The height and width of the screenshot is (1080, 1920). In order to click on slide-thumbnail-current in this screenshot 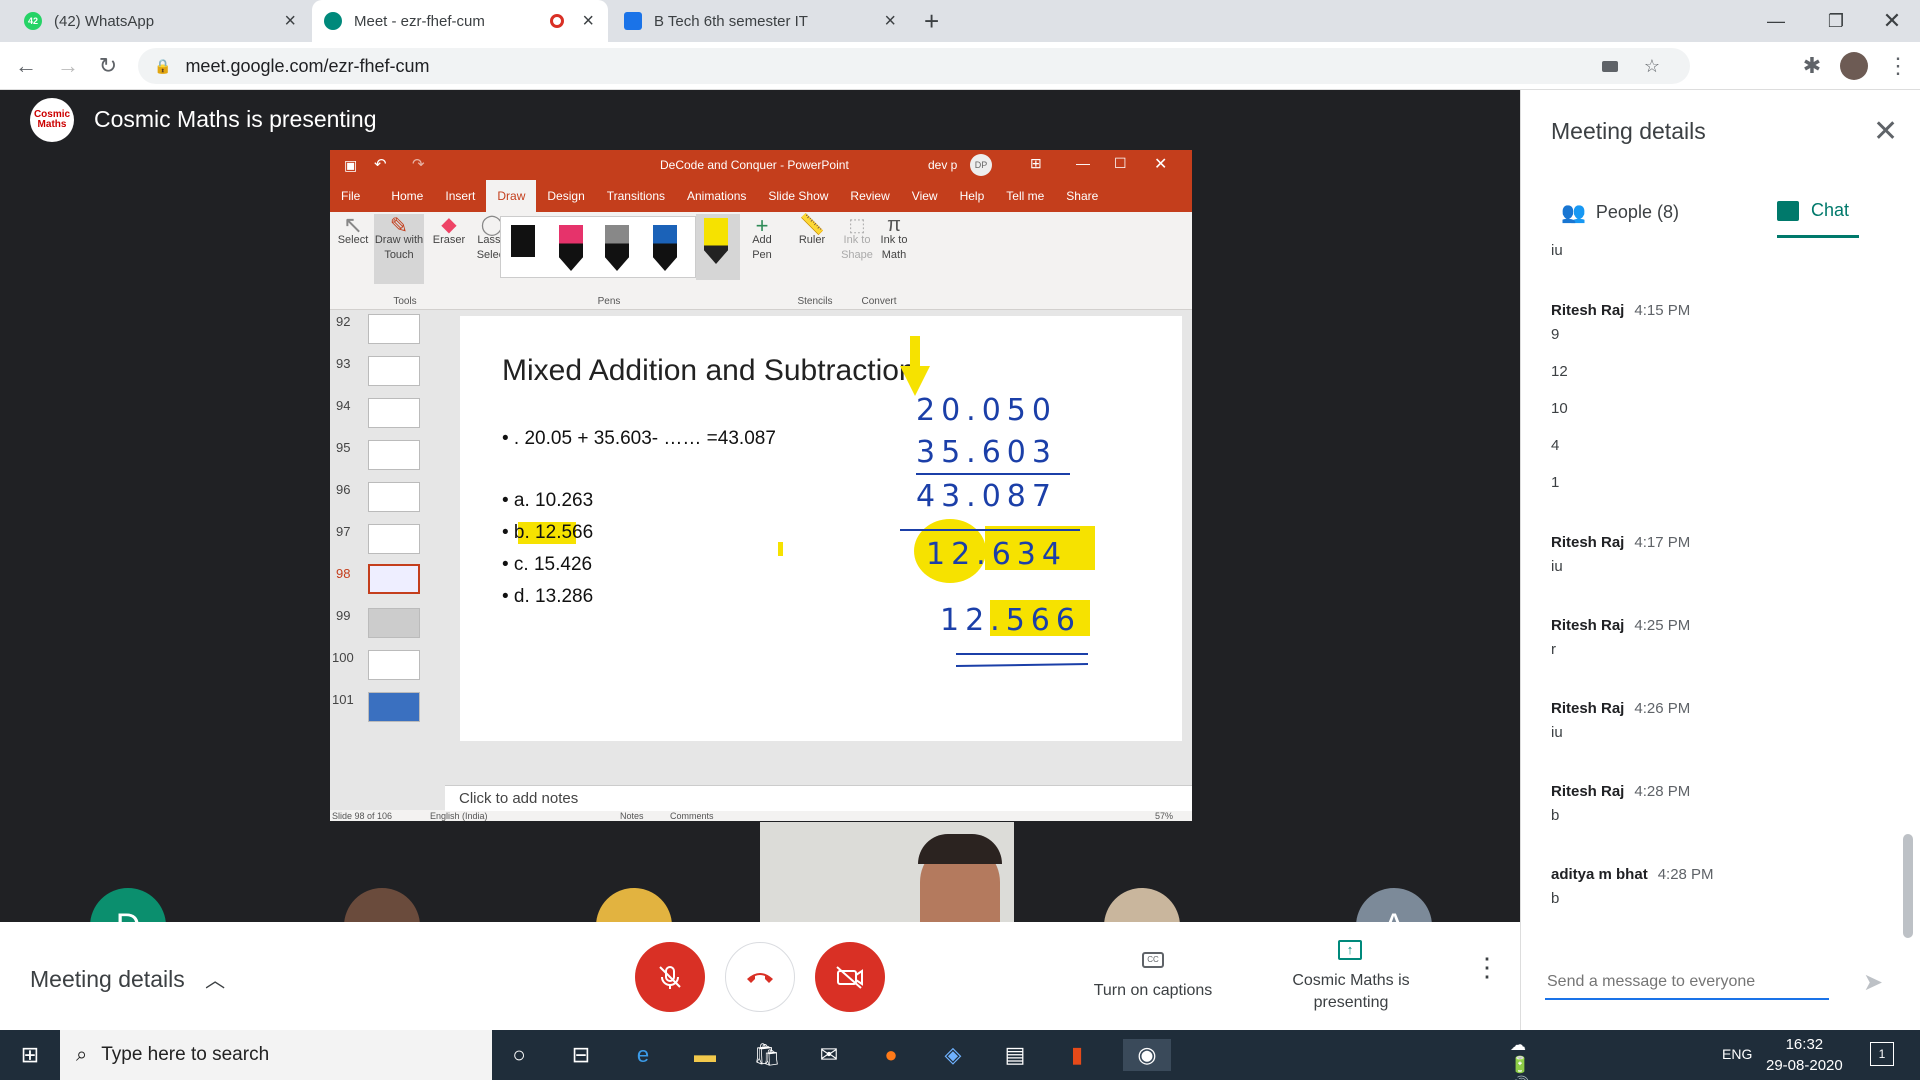, I will do `click(394, 579)`.